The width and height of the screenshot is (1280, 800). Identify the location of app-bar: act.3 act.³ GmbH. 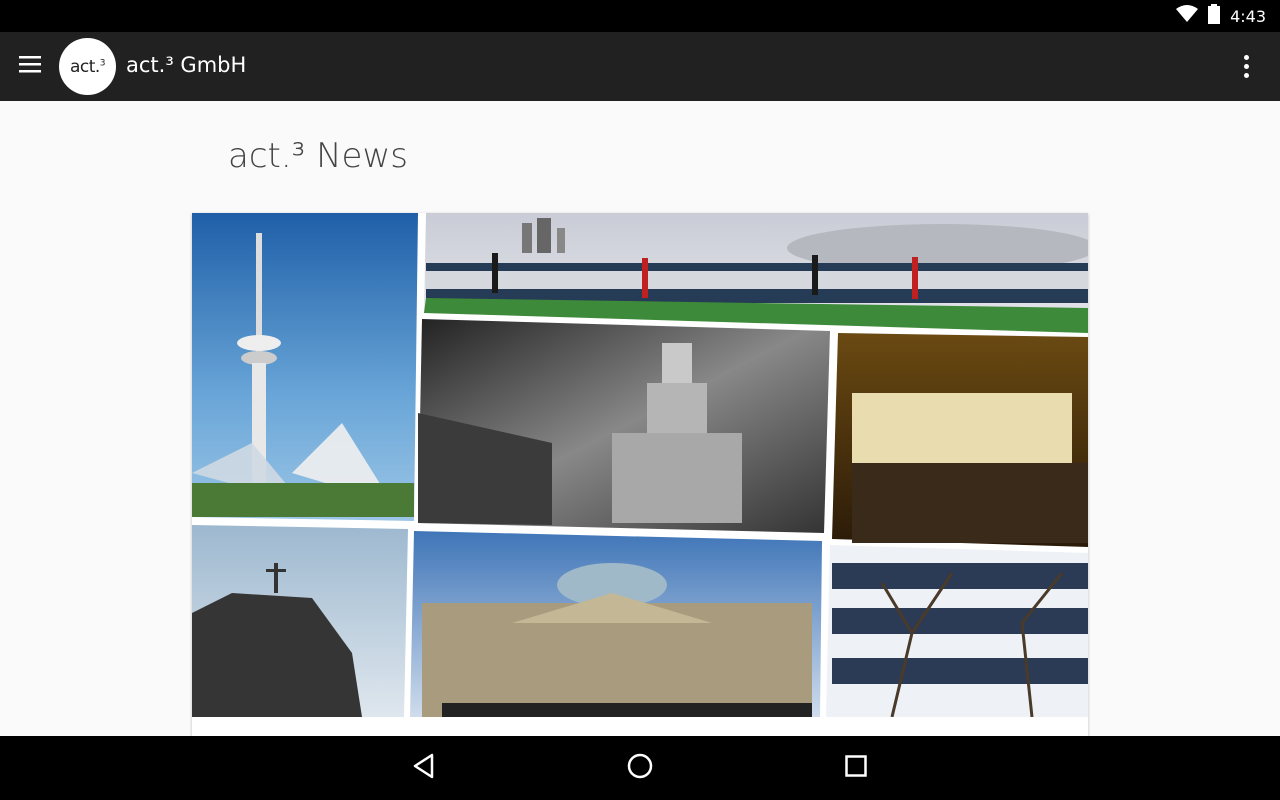
(640, 66).